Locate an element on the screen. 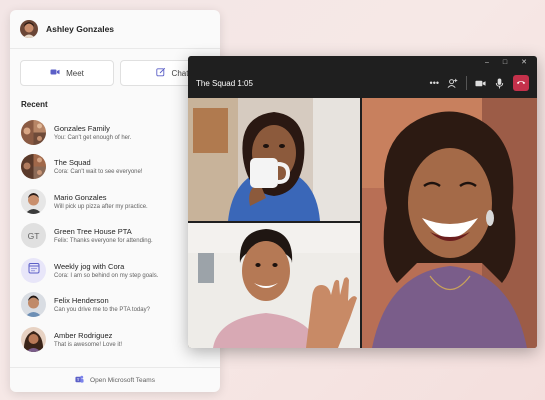 This screenshot has height=400, width=545. meet-label: Meet is located at coordinates (75, 73).